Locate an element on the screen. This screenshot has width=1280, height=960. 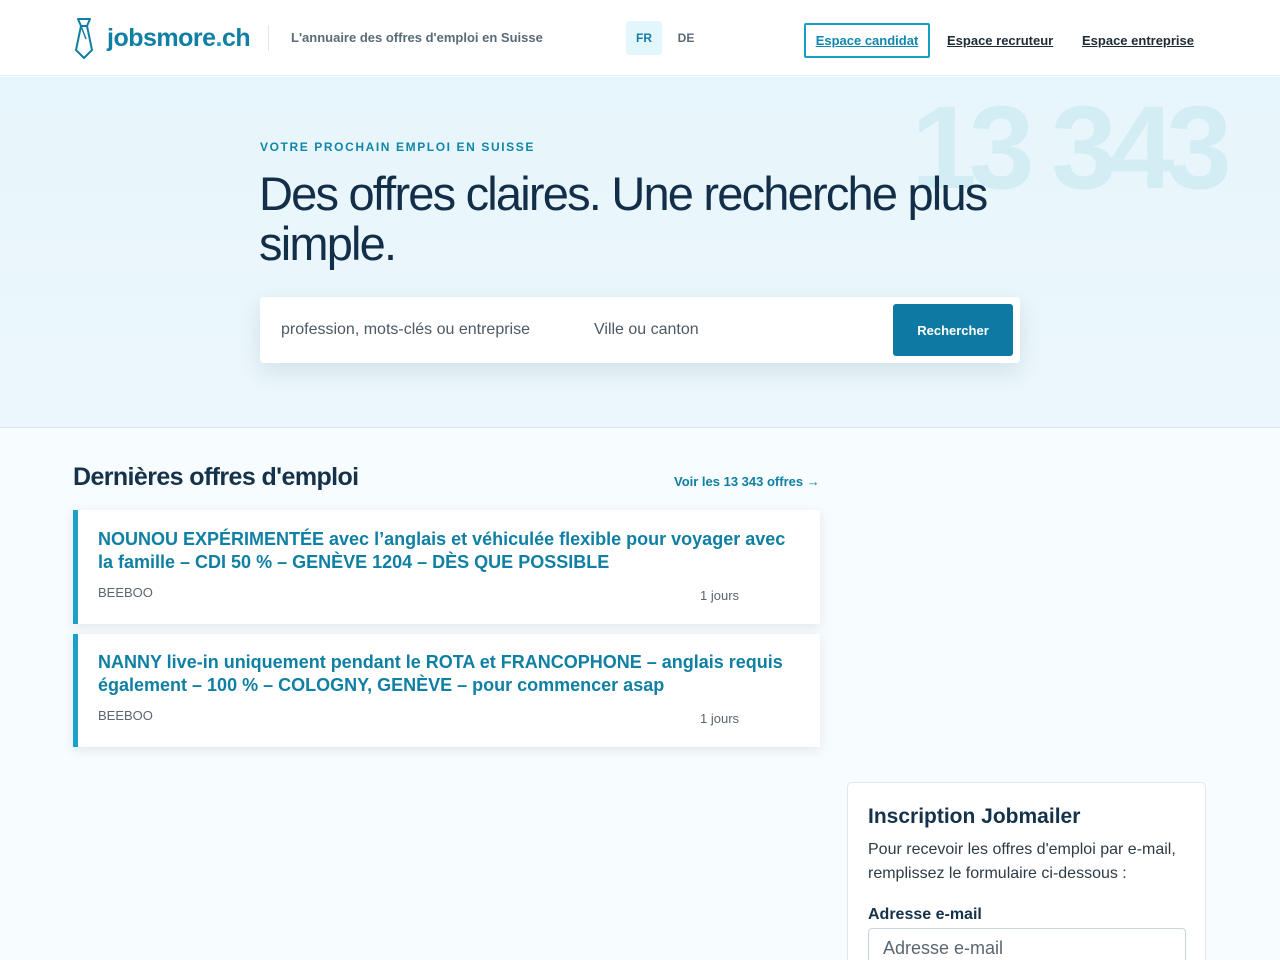
language-fr-button: FR is located at coordinates (644, 38).